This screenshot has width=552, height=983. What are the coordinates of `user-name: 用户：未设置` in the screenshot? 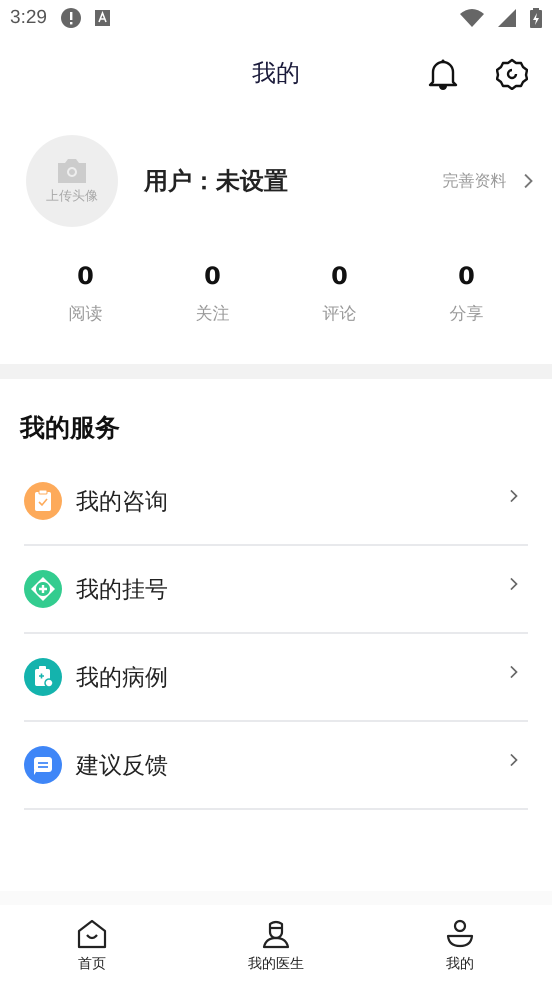 It's located at (216, 181).